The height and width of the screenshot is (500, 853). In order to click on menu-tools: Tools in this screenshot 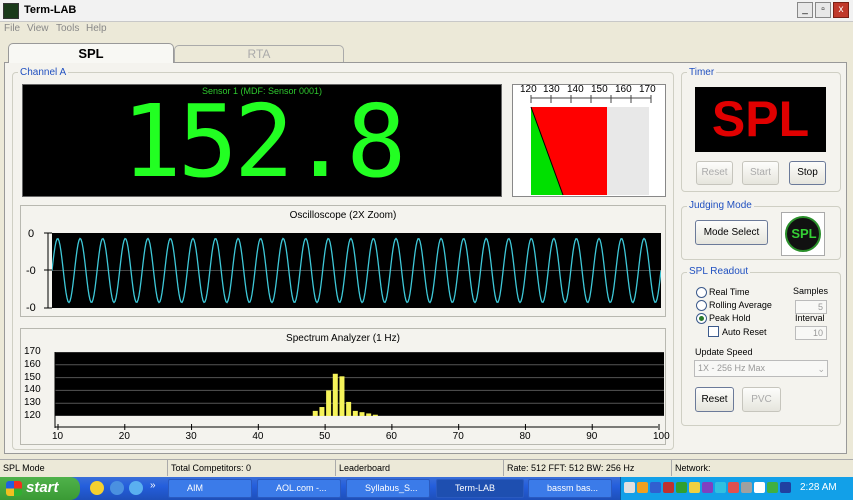, I will do `click(67, 28)`.